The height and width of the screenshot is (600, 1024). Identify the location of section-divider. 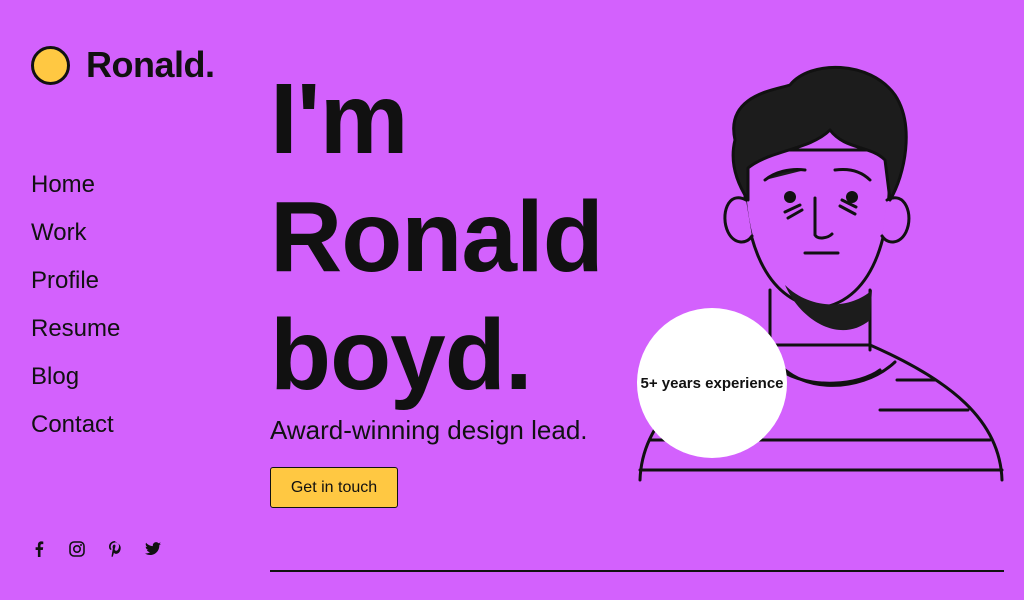
(637, 571).